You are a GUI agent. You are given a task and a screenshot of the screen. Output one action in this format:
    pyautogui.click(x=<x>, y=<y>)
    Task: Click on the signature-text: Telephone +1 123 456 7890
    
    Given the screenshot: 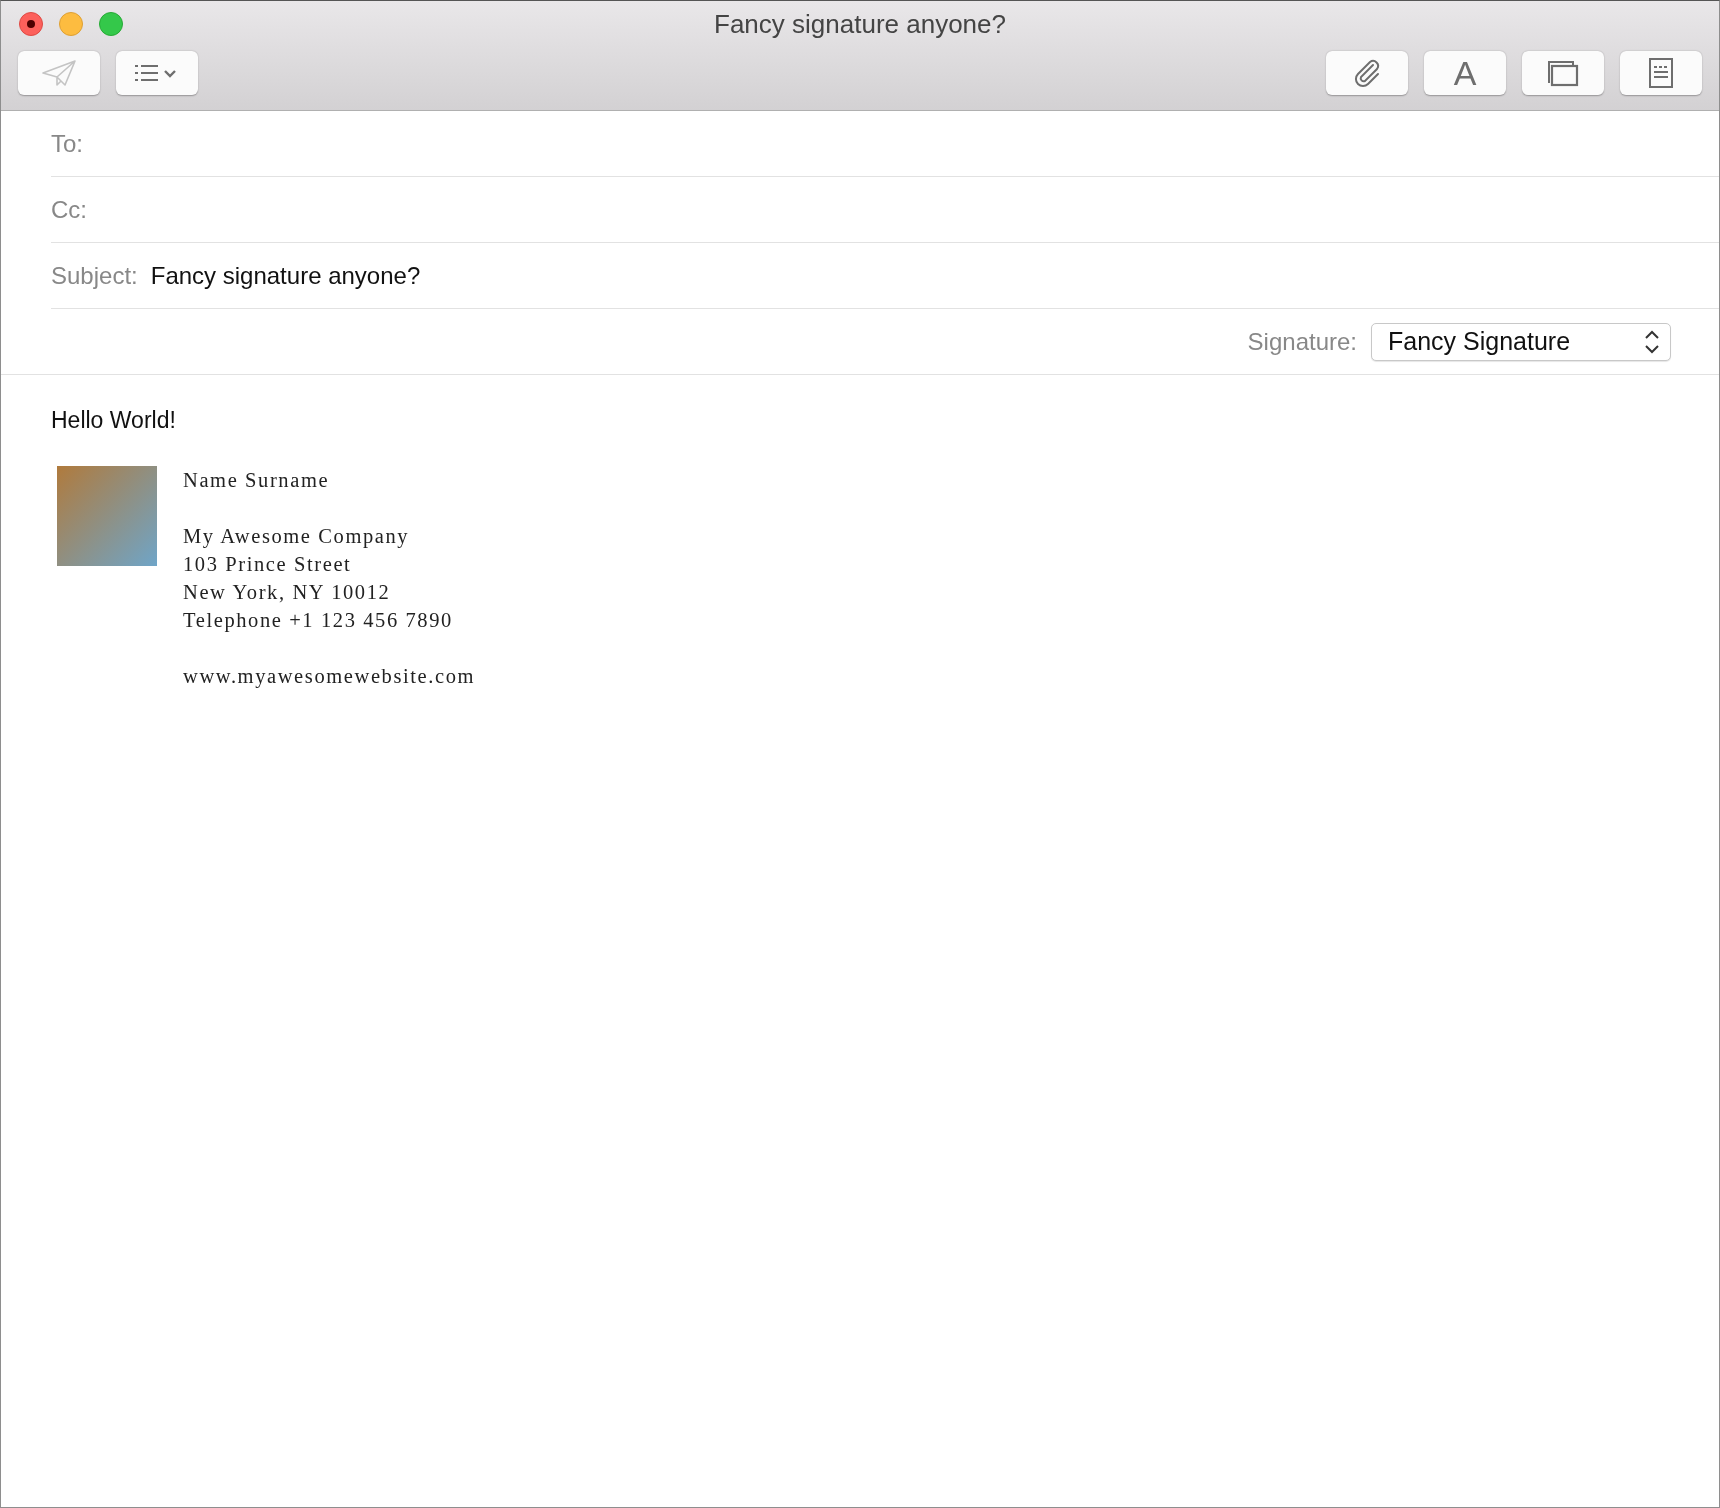 What is the action you would take?
    pyautogui.click(x=318, y=621)
    